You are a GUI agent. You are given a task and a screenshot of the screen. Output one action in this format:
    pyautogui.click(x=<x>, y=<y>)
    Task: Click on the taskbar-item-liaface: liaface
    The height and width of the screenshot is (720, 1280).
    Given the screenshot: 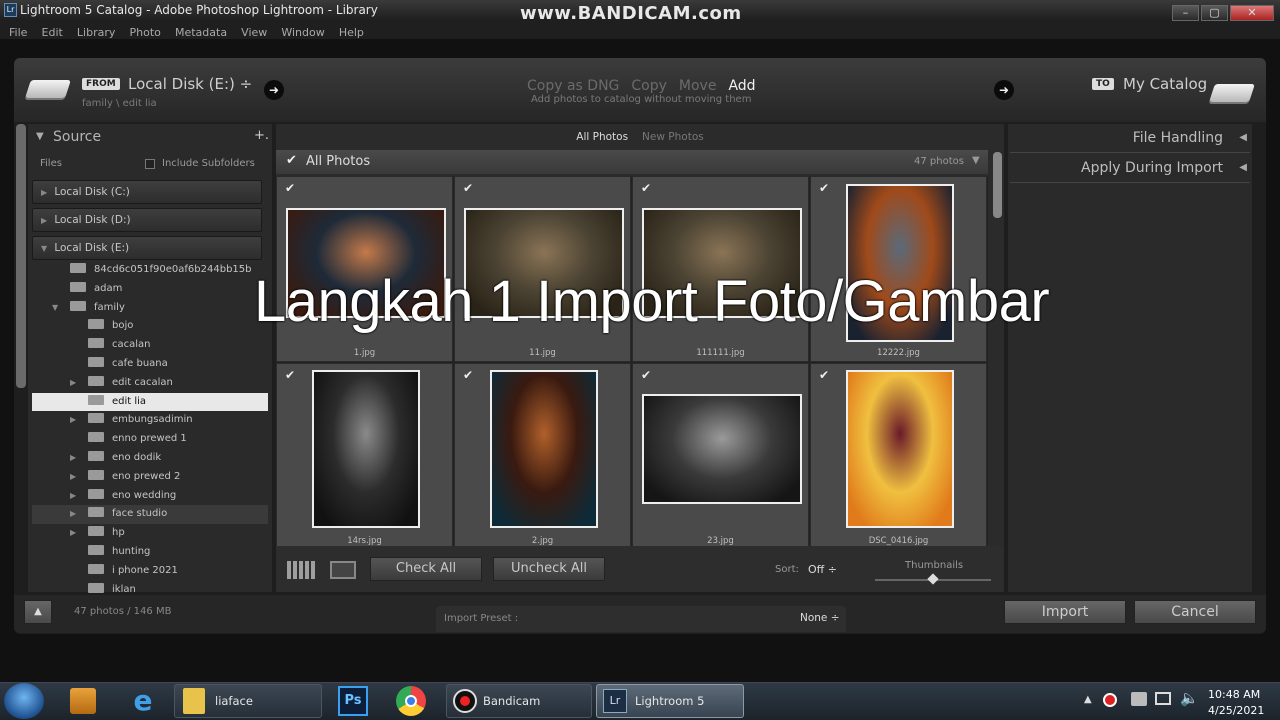 What is the action you would take?
    pyautogui.click(x=248, y=701)
    